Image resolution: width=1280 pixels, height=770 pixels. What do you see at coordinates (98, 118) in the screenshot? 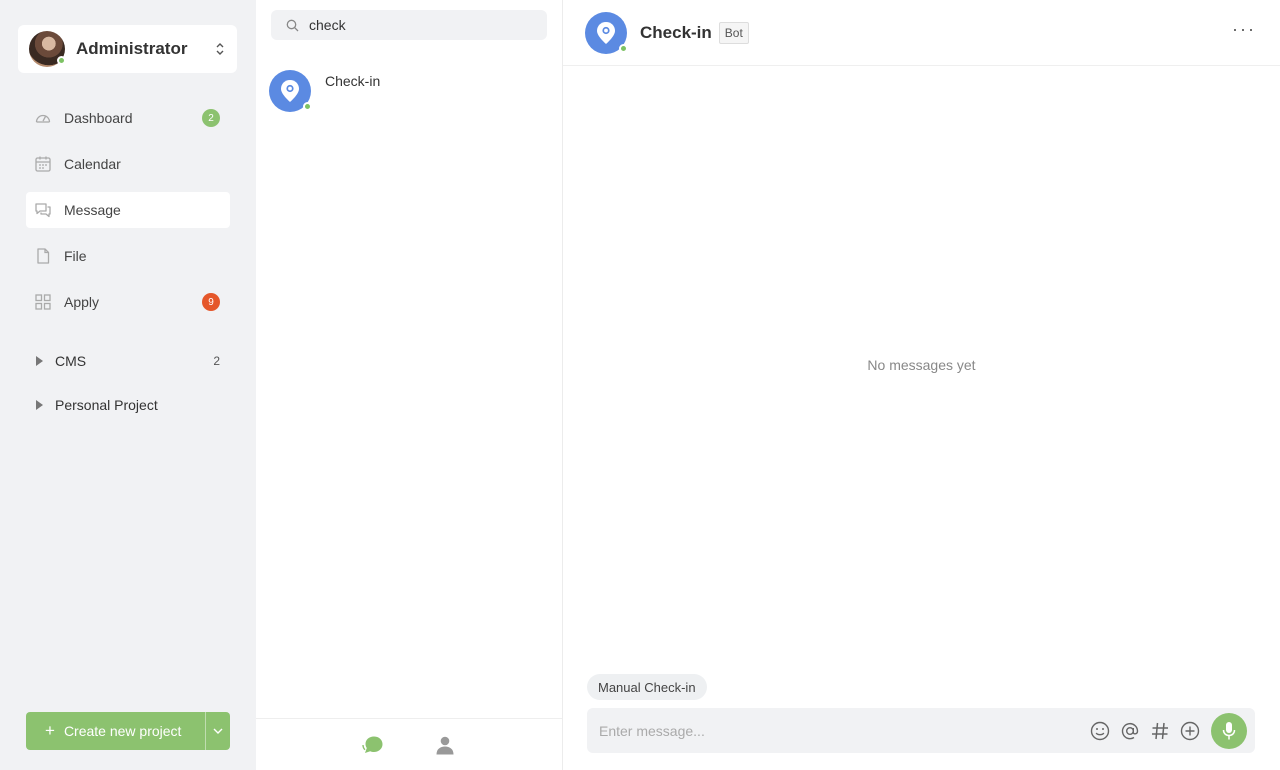
I see `nav-label: Dashboard` at bounding box center [98, 118].